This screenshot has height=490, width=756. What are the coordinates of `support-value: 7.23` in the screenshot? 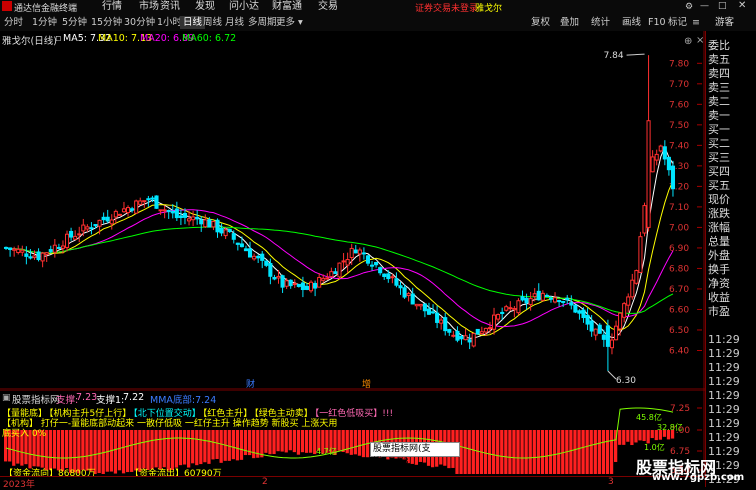 It's located at (87, 397).